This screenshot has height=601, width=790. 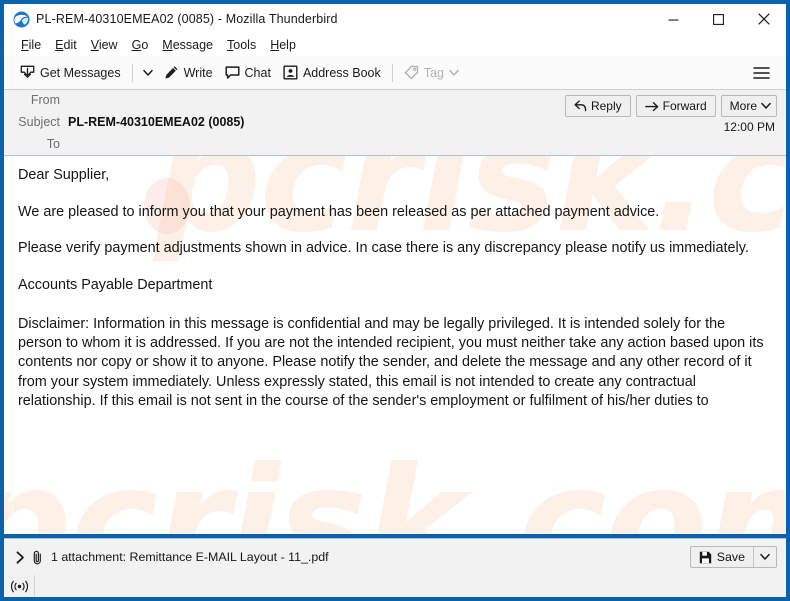 I want to click on message-actions: Reply Forward More, so click(x=670, y=106).